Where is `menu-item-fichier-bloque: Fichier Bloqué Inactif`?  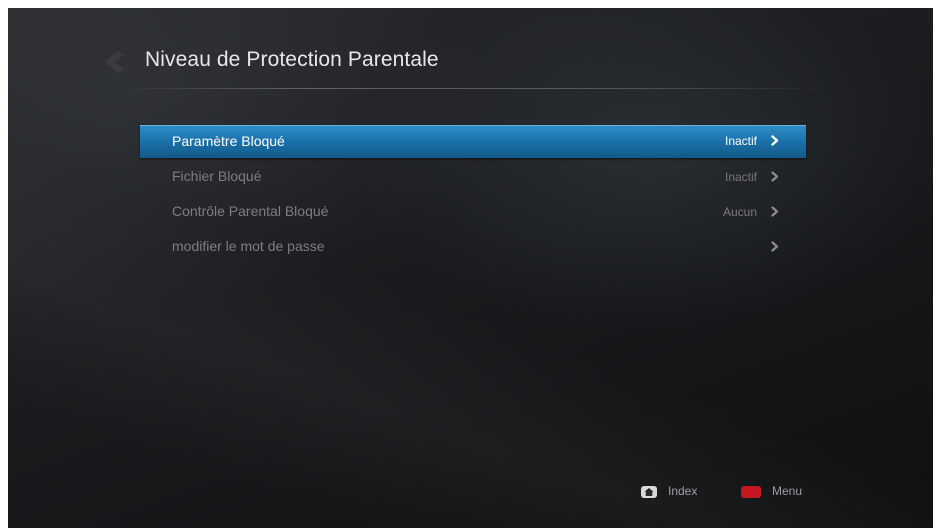
menu-item-fichier-bloque: Fichier Bloqué Inactif is located at coordinates (473, 177).